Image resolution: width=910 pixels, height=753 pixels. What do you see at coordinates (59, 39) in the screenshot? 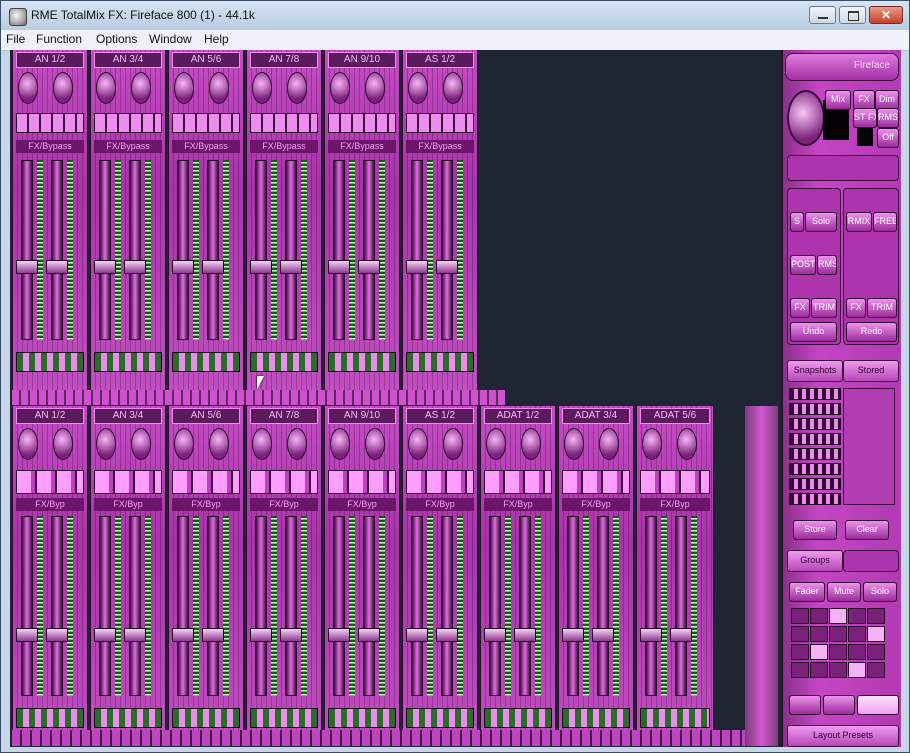
I see `menu-function: Function` at bounding box center [59, 39].